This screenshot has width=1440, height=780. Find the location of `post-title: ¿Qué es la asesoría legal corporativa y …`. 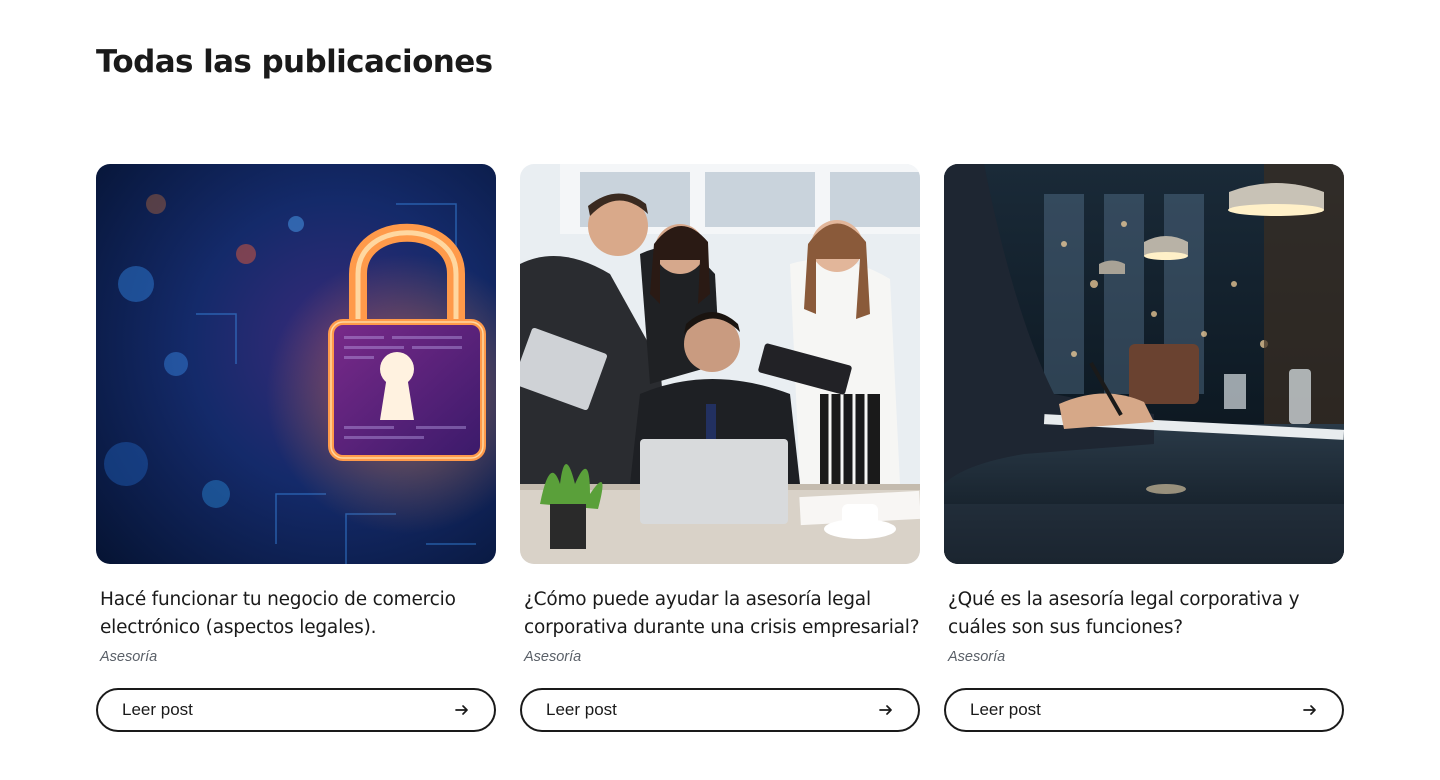

post-title: ¿Qué es la asesoría legal corporativa y … is located at coordinates (1146, 614).